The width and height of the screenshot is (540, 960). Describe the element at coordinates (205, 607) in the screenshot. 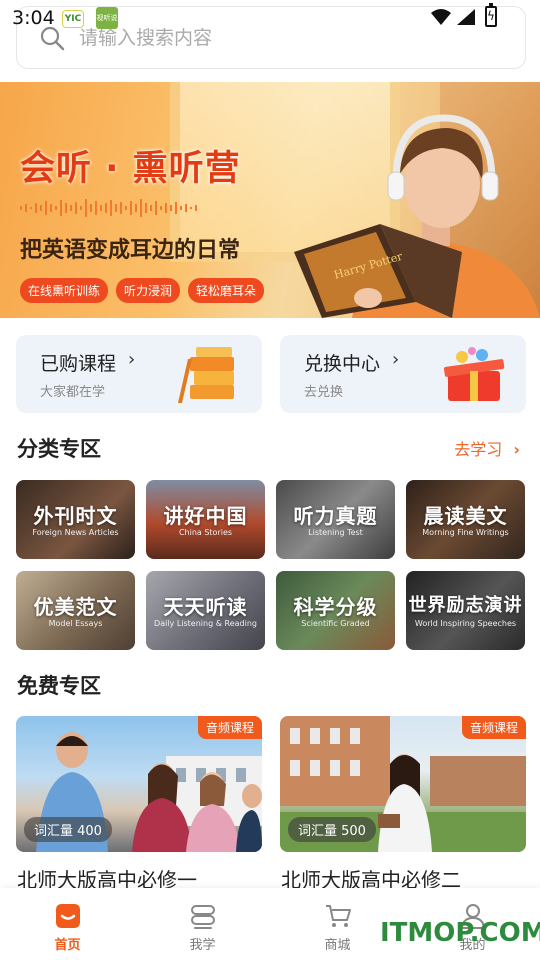

I see `category-name: 天天听读` at that location.